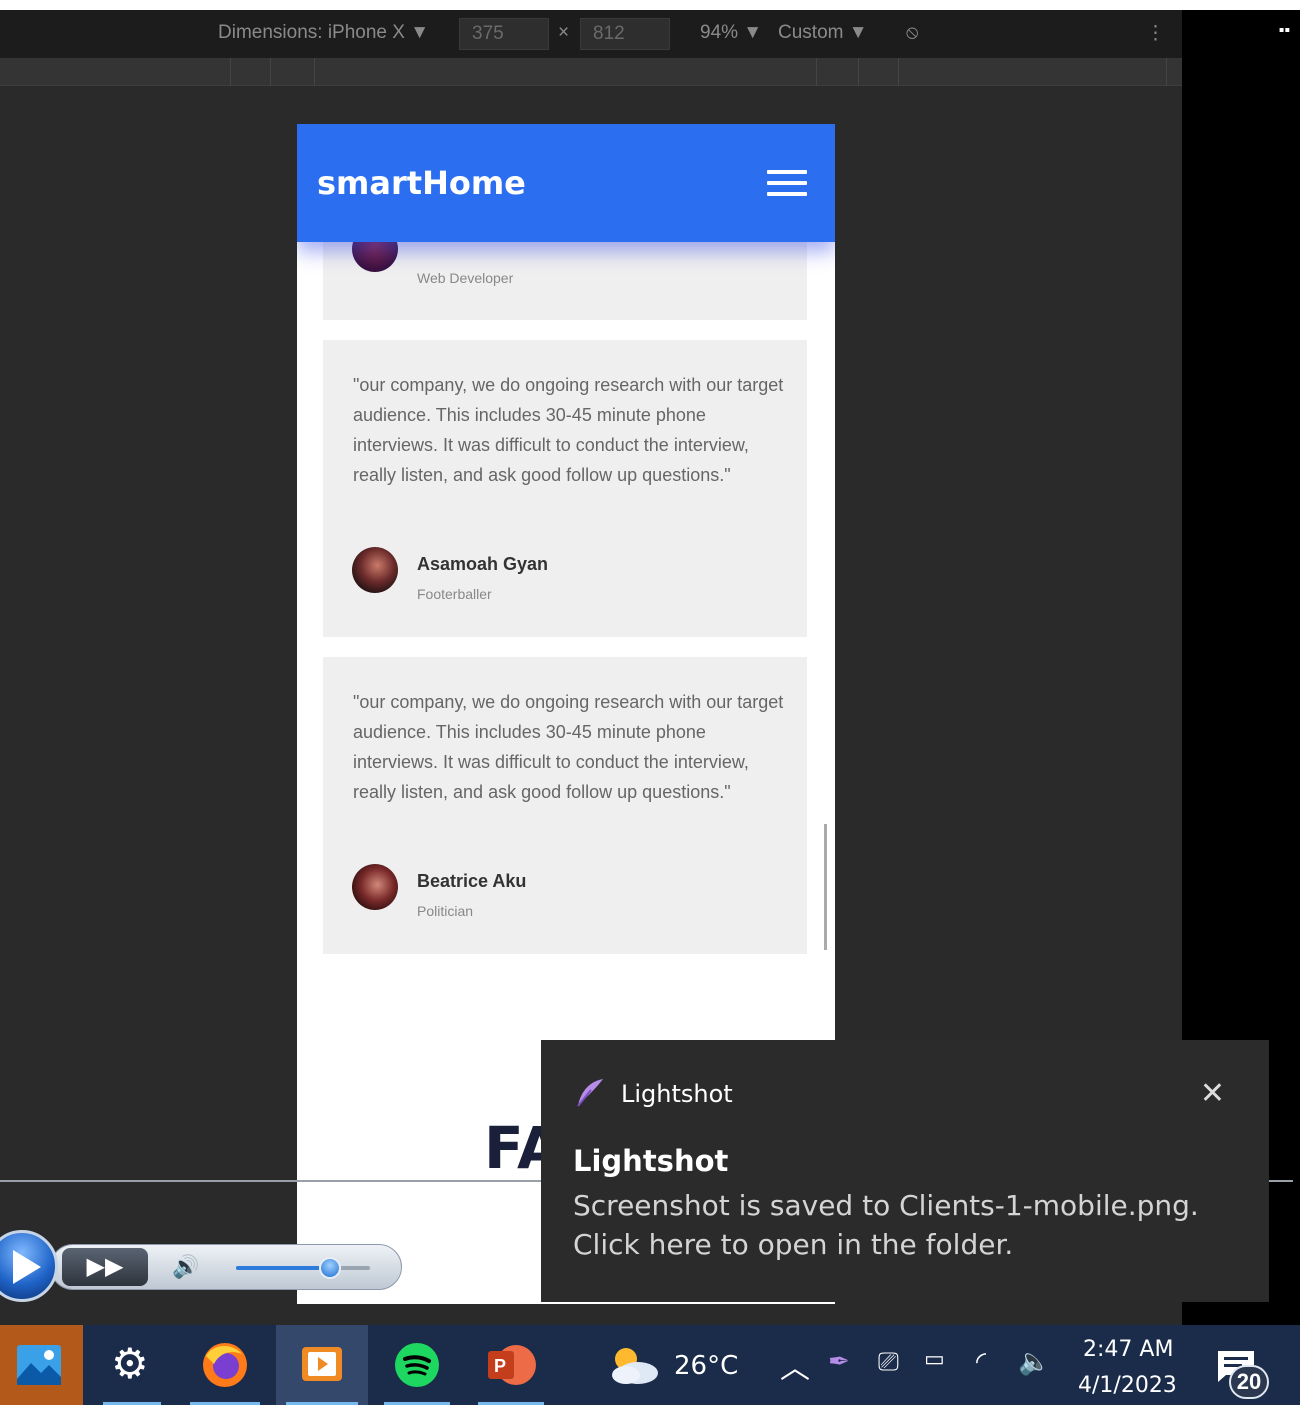 This screenshot has width=1300, height=1405. Describe the element at coordinates (1127, 1385) in the screenshot. I see `clock-date: 4/1/2023` at that location.